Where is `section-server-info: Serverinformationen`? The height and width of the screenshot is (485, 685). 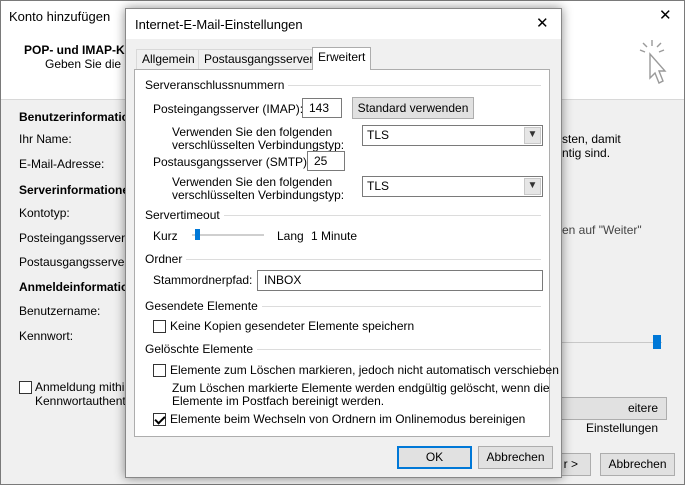
section-server-info: Serverinformationen is located at coordinates (78, 190).